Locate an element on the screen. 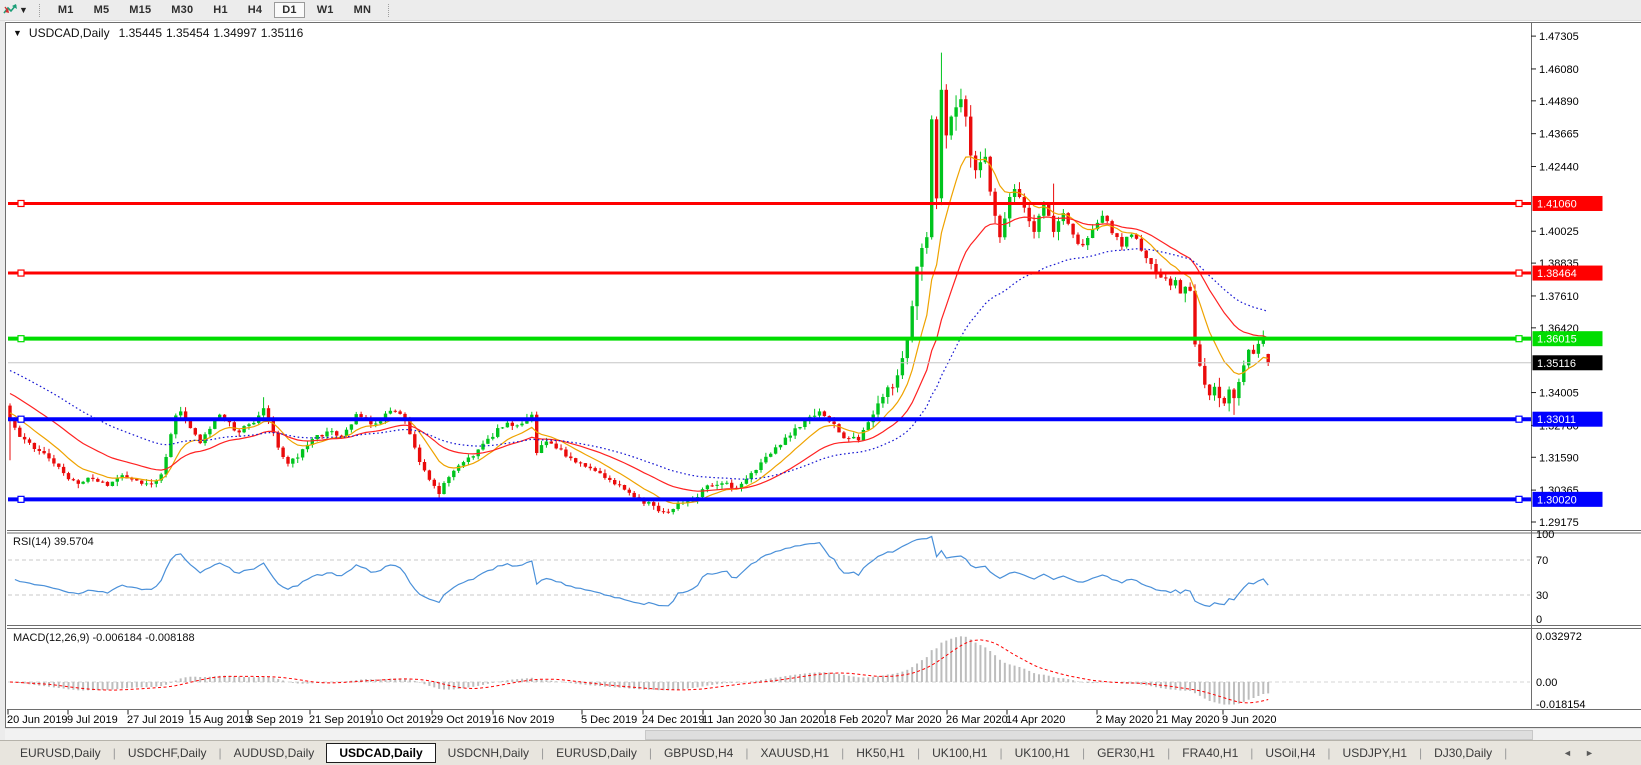  price-tick-label: 1.29175 is located at coordinates (1559, 523).